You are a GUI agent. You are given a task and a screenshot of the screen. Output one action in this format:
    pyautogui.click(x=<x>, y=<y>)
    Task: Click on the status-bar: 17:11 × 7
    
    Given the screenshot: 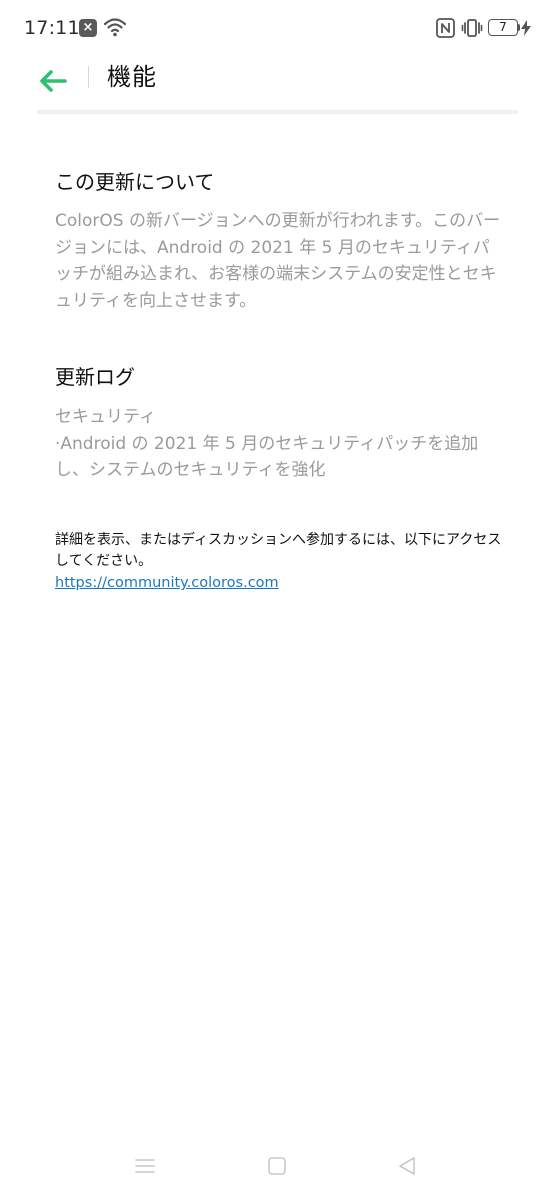 What is the action you would take?
    pyautogui.click(x=277, y=28)
    